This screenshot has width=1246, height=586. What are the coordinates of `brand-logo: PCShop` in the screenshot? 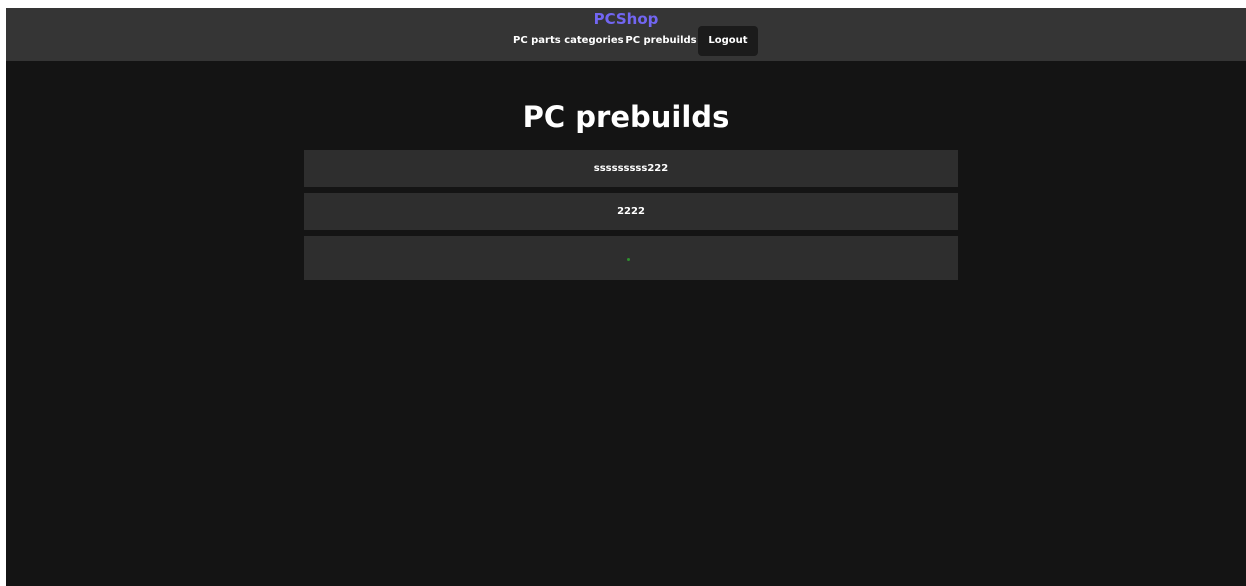 It's located at (626, 19).